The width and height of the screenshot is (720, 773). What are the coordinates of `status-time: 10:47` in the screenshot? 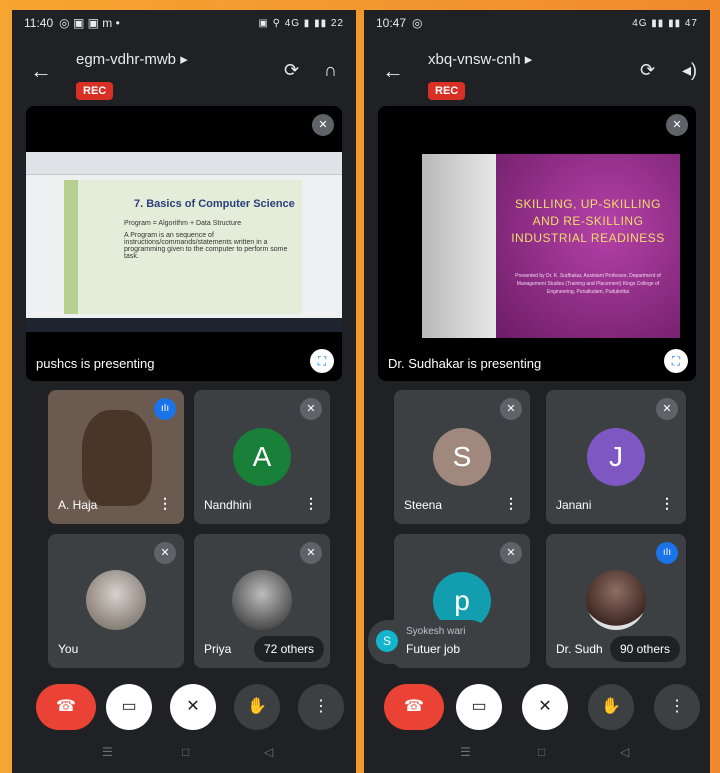 It's located at (391, 23).